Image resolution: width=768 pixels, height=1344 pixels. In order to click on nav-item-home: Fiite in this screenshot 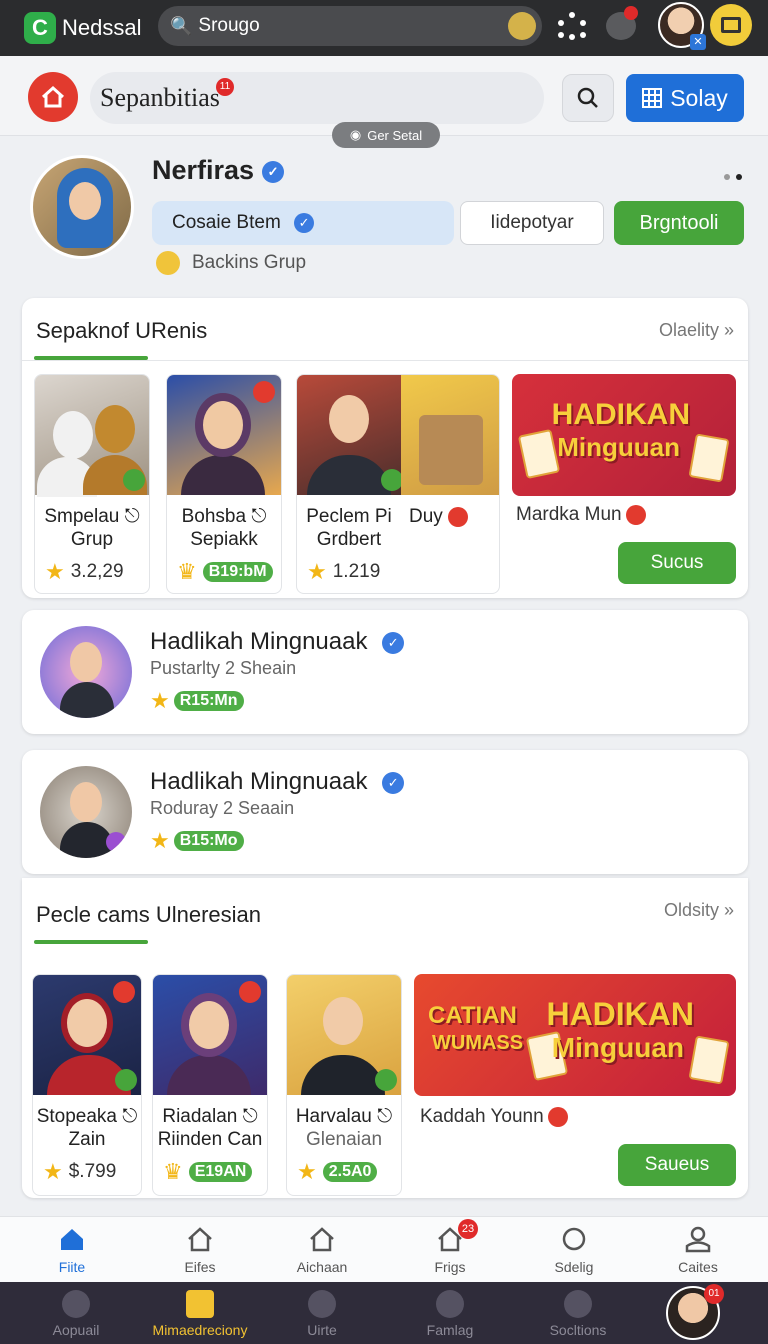, I will do `click(72, 1250)`.